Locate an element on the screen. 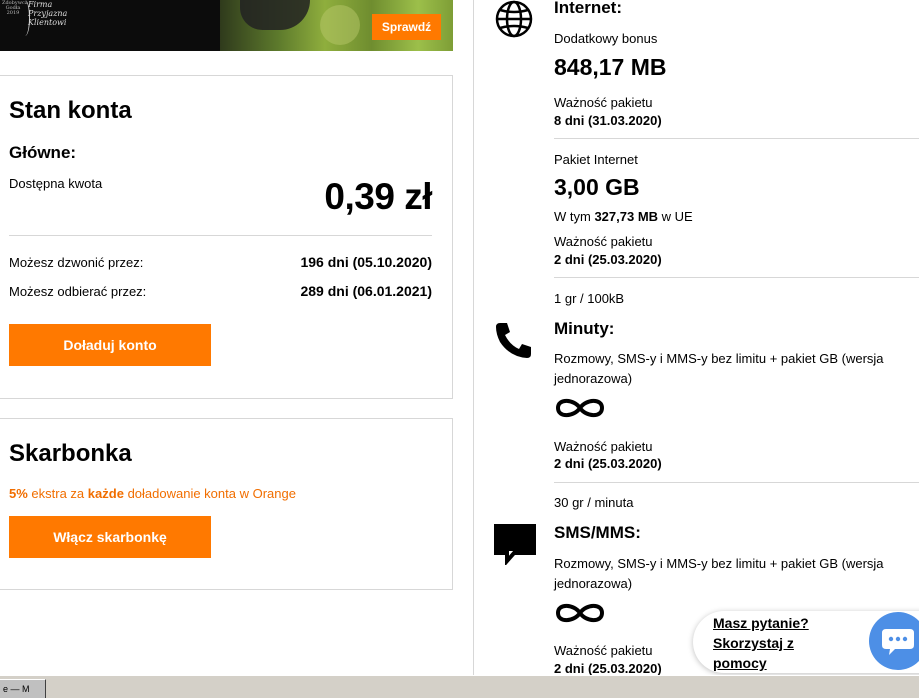 The height and width of the screenshot is (698, 919). minutes-title: Minuty: is located at coordinates (584, 328).